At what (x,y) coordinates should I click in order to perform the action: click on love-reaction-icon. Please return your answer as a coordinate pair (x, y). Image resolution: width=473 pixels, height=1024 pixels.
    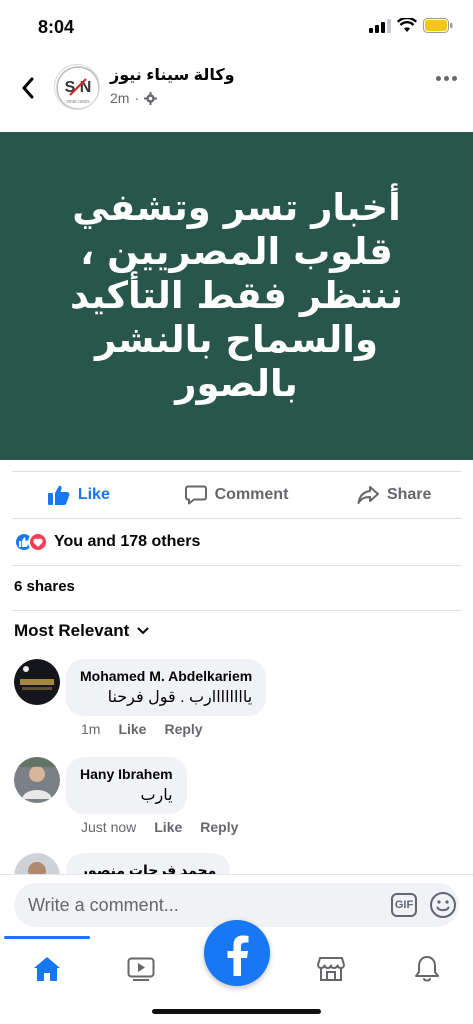
    Looking at the image, I should click on (38, 542).